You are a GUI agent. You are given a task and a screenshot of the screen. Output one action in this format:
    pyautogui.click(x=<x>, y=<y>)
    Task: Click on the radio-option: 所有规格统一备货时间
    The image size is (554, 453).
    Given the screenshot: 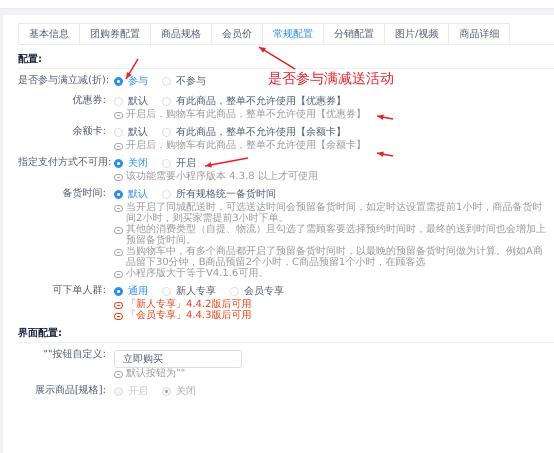 What is the action you would take?
    pyautogui.click(x=219, y=194)
    